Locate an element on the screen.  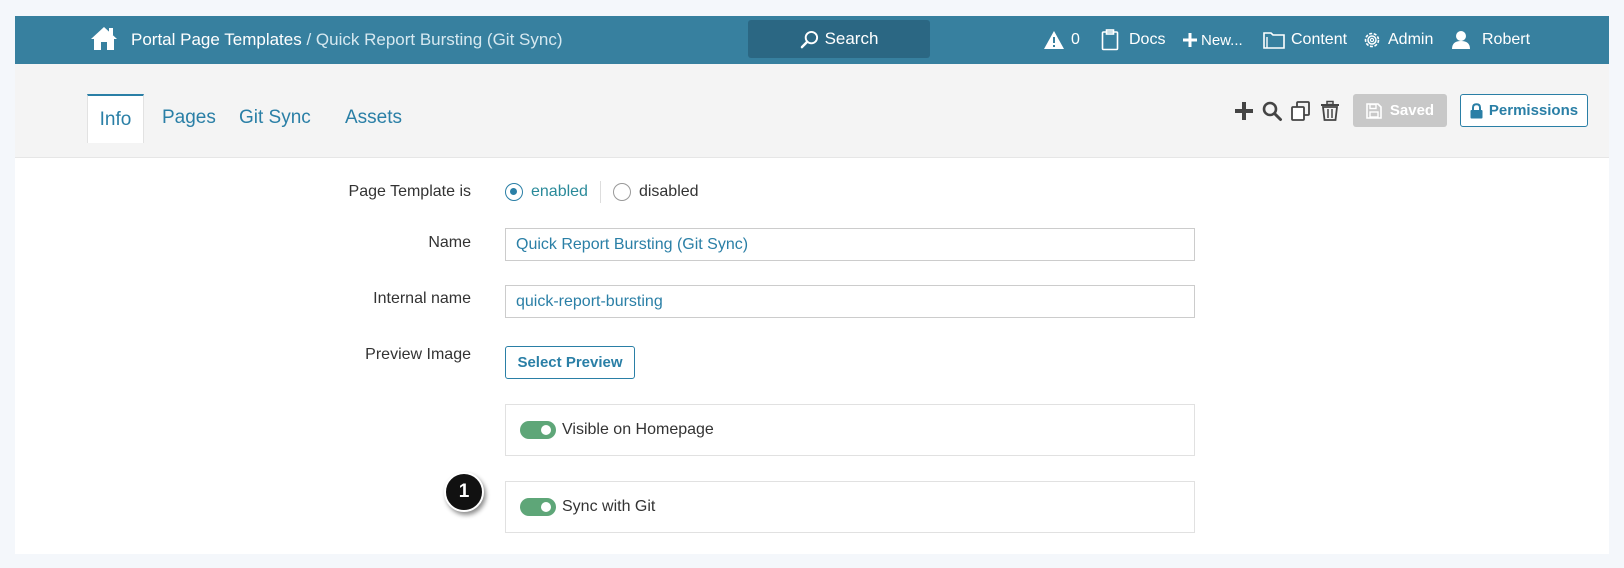
admin-button: Admin is located at coordinates (1397, 40).